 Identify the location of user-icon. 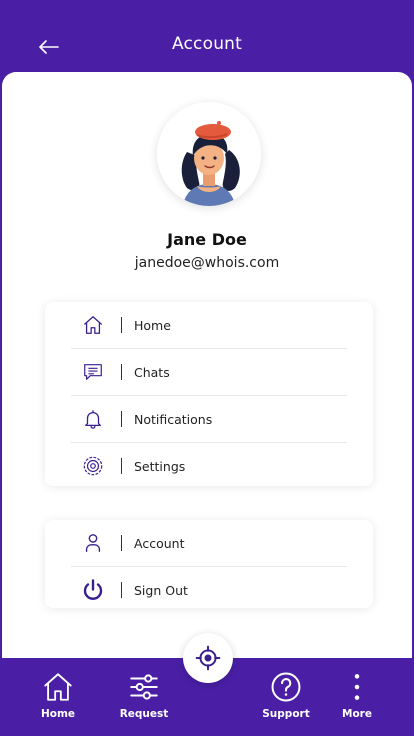
(93, 543).